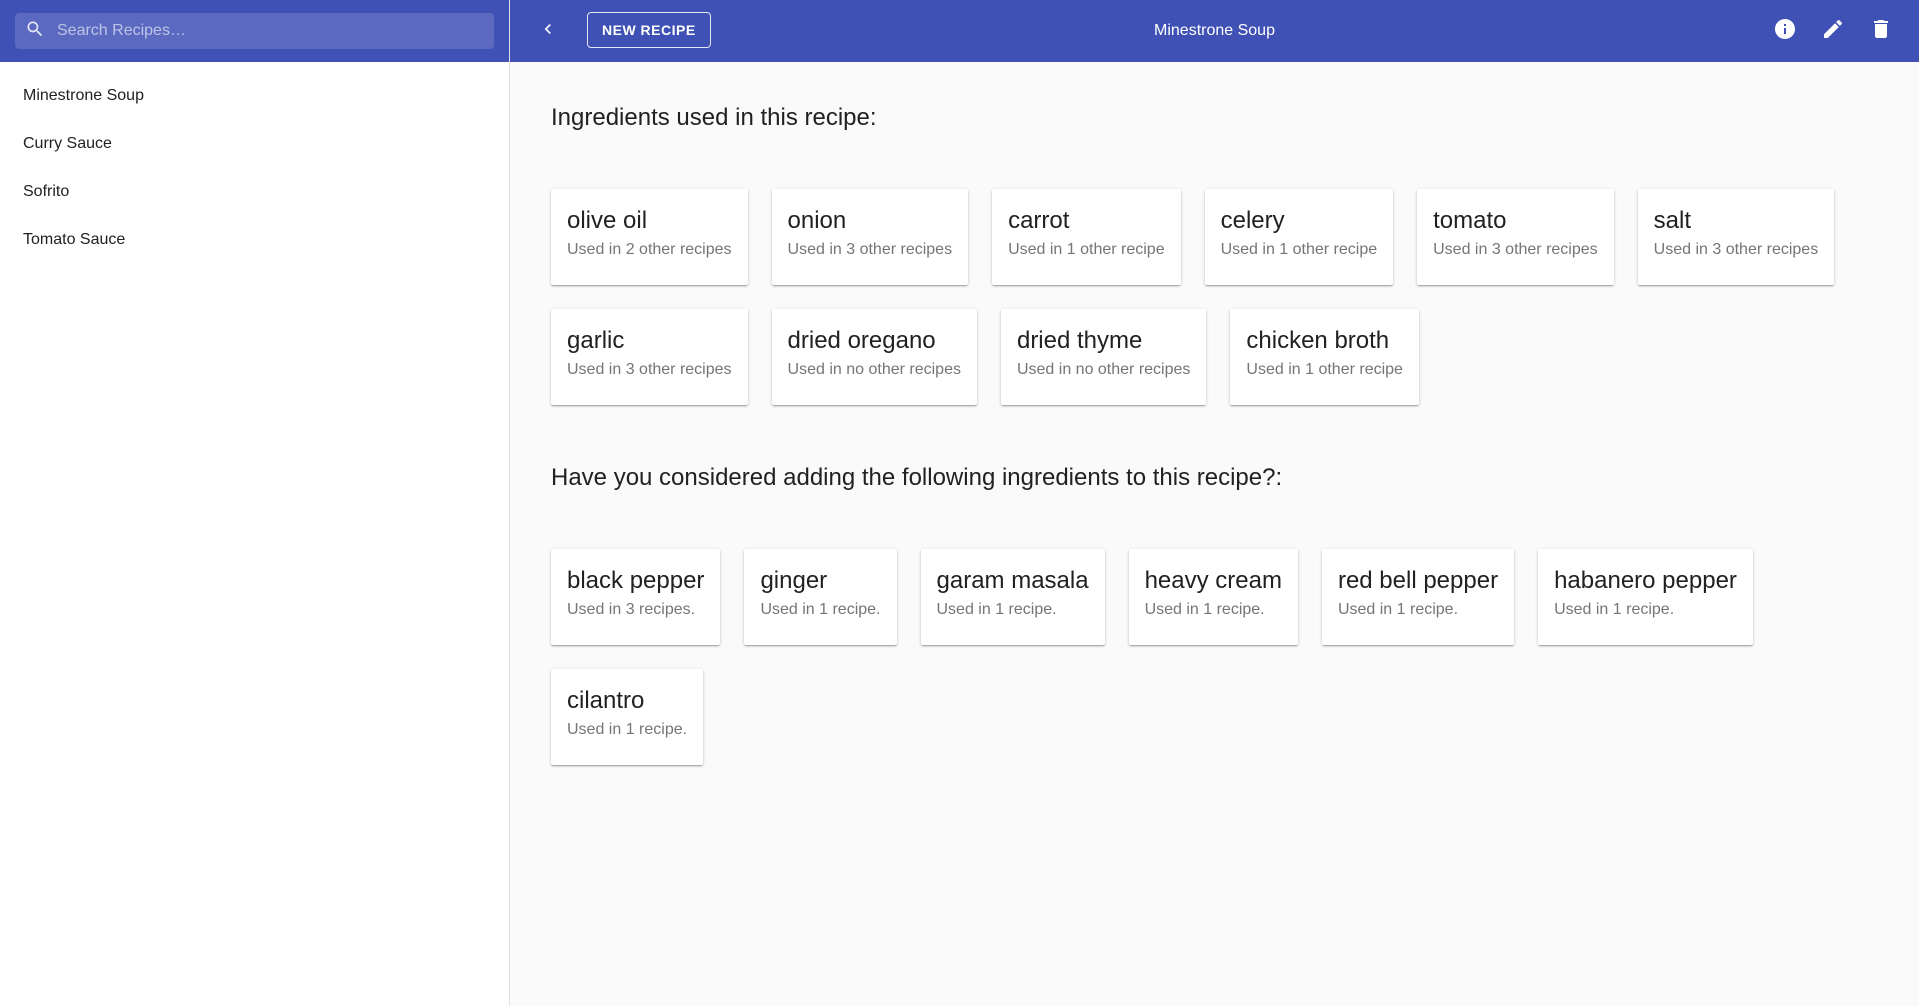 The width and height of the screenshot is (1919, 1006). Describe the element at coordinates (270, 31) in the screenshot. I see `search-input` at that location.